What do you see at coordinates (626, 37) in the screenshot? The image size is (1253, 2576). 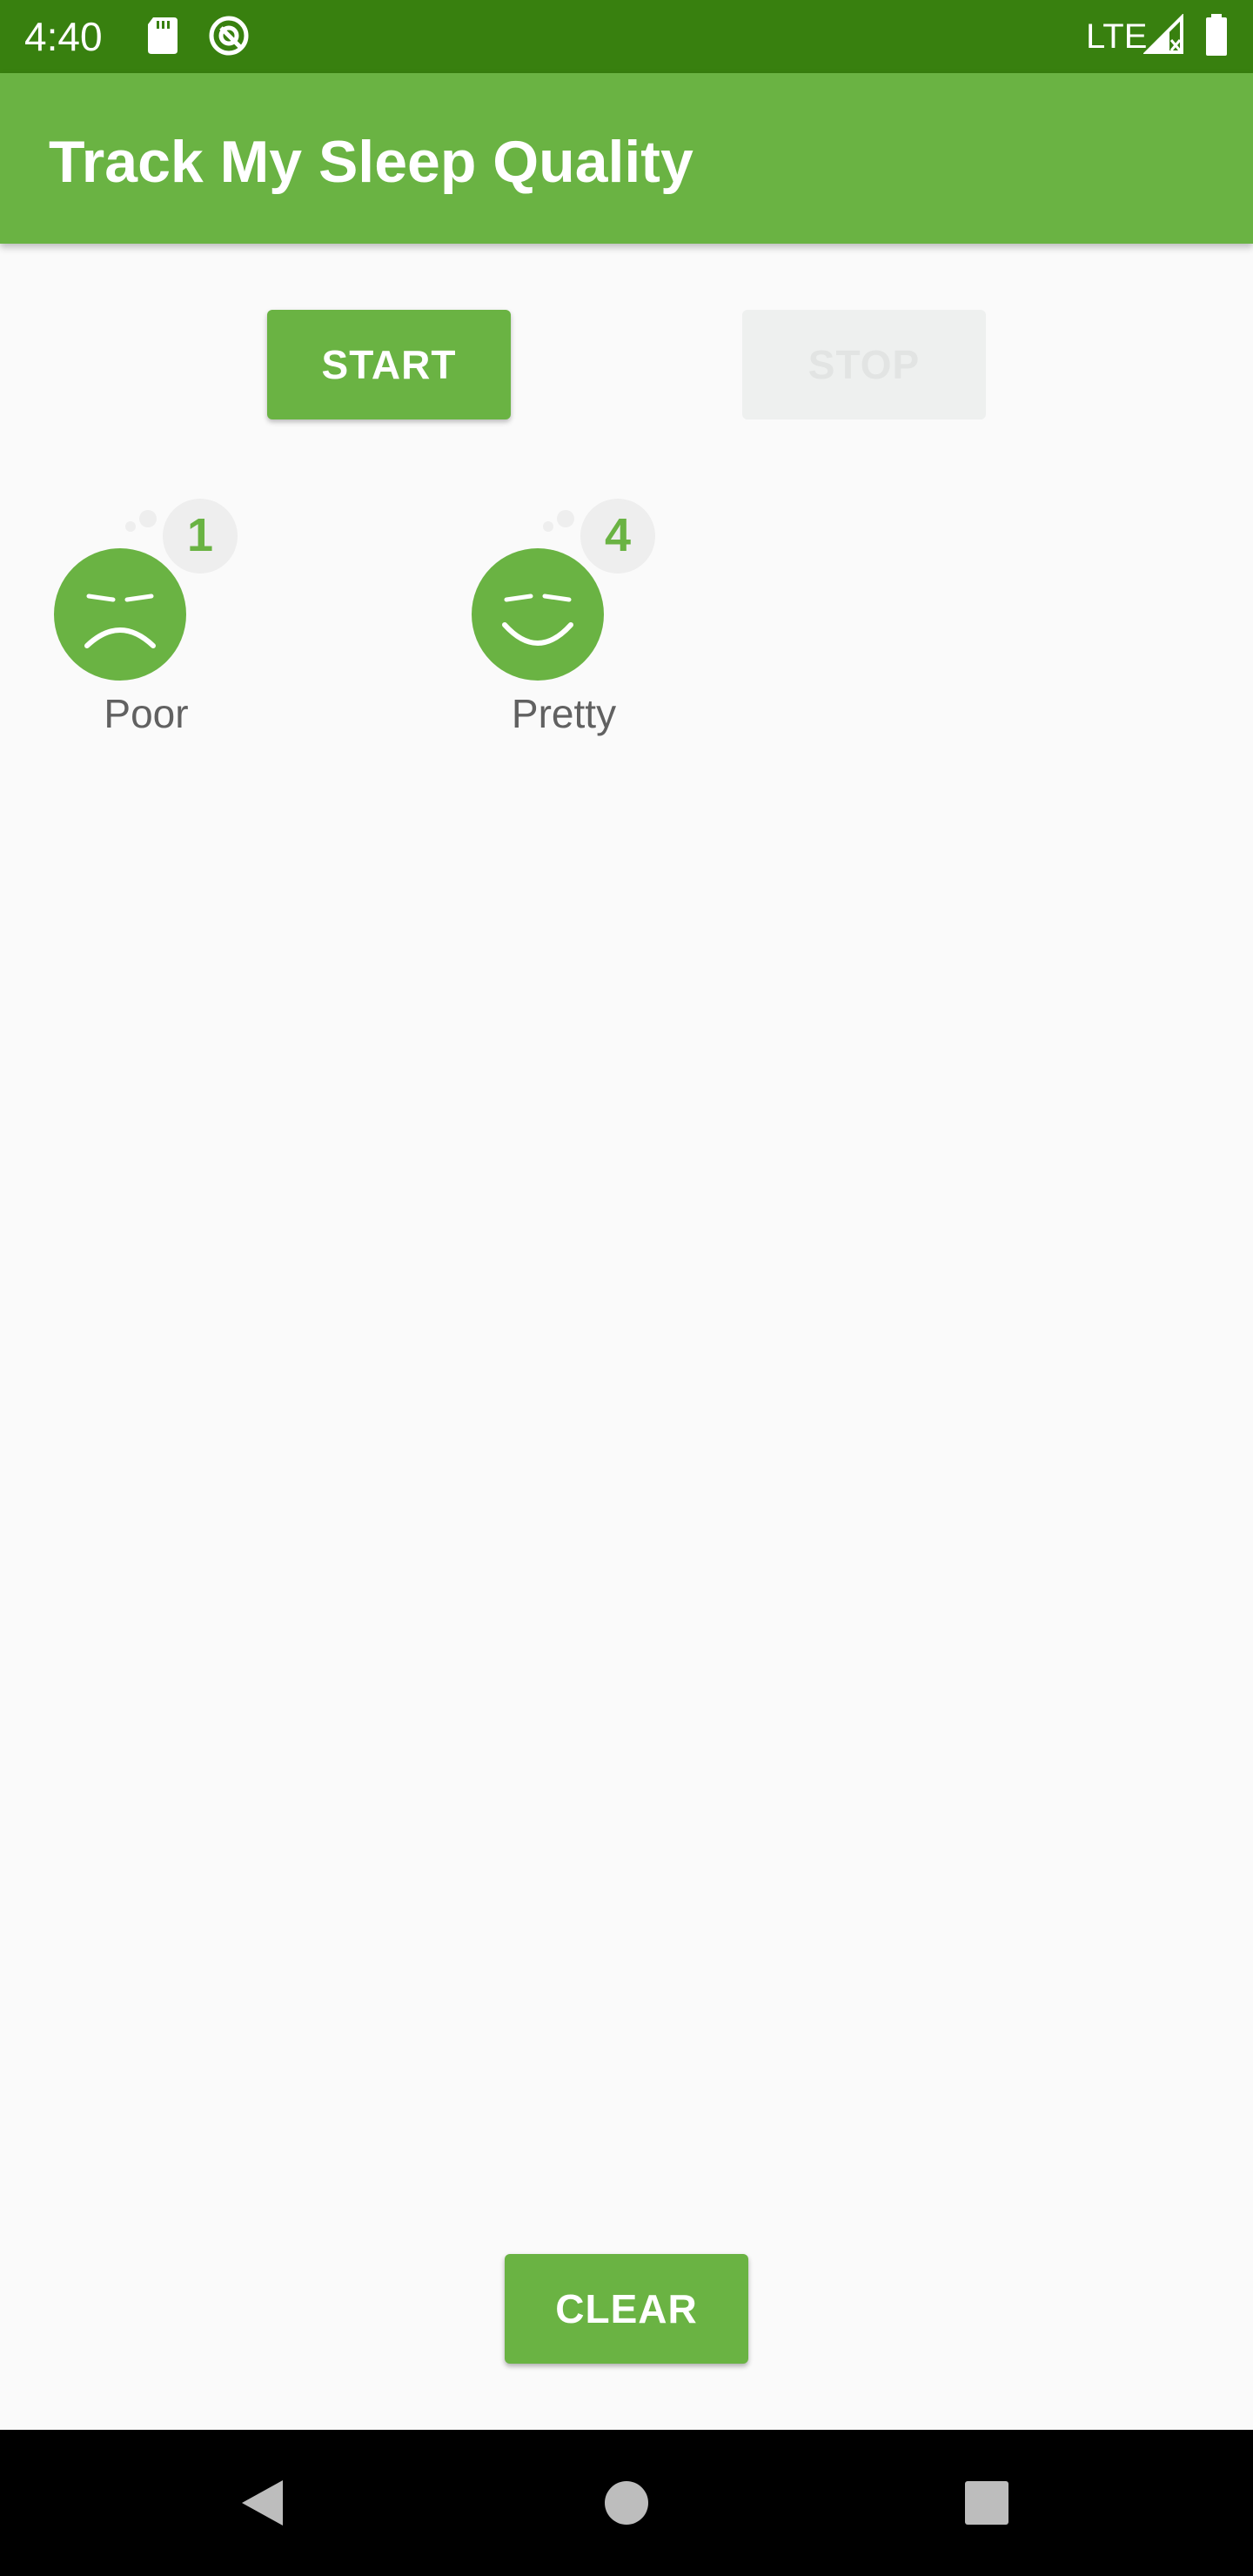 I see `status-bar: 4:40 LTE` at bounding box center [626, 37].